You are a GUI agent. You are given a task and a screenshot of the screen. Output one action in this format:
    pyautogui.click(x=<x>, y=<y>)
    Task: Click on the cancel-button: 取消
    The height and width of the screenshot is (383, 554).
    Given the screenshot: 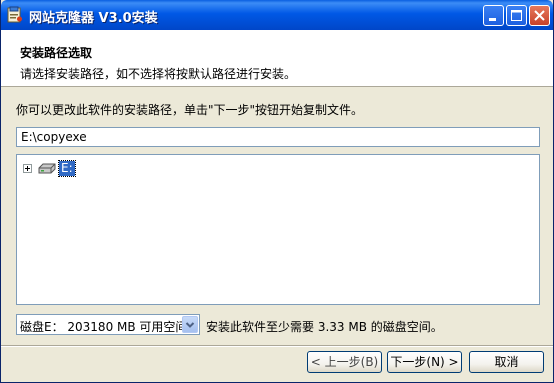 What is the action you would take?
    pyautogui.click(x=506, y=362)
    